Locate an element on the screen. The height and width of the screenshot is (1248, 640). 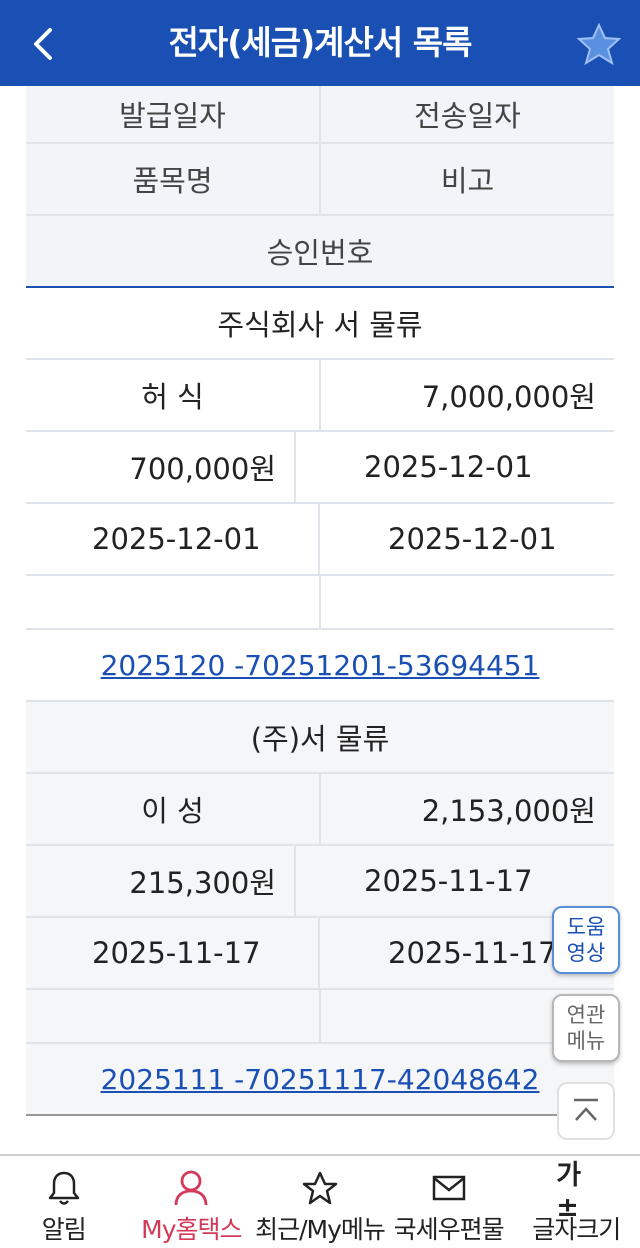
scroll-top-button is located at coordinates (586, 1111).